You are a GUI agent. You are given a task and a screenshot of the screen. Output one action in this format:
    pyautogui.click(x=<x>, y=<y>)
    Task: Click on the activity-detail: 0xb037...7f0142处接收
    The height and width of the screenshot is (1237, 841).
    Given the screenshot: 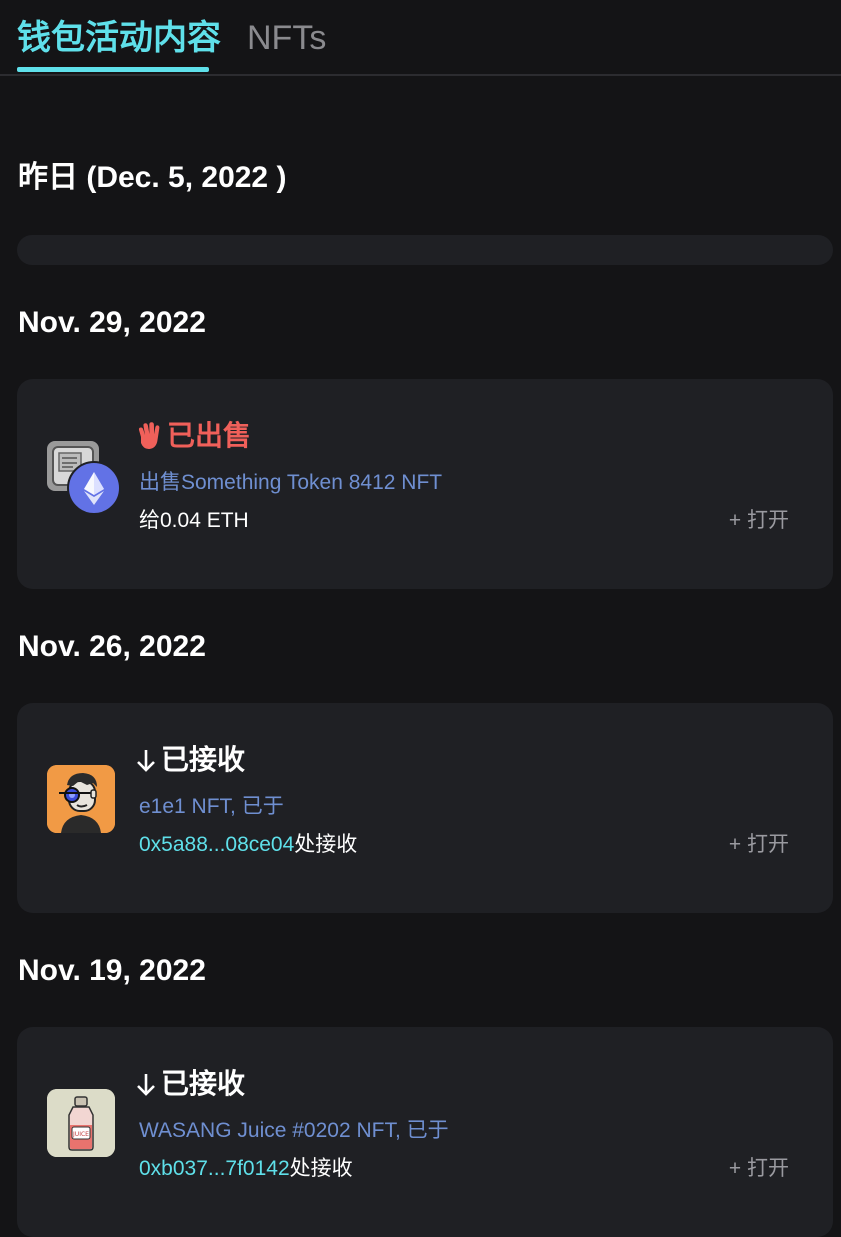 What is the action you would take?
    pyautogui.click(x=246, y=1169)
    